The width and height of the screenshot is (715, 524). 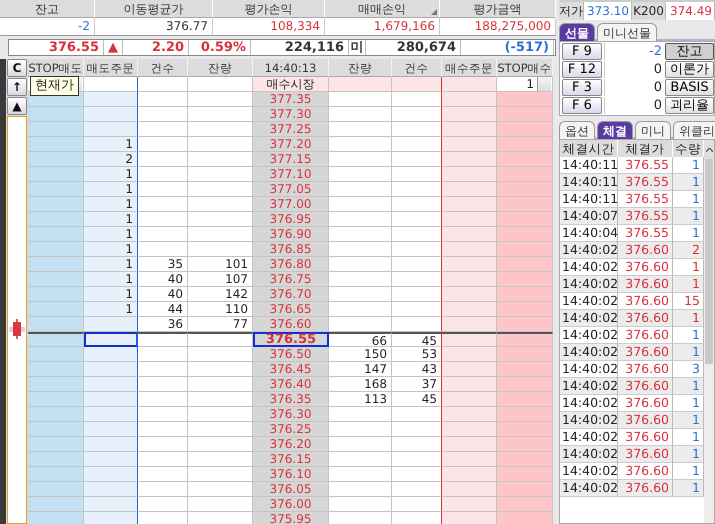 What do you see at coordinates (582, 105) in the screenshot?
I see `contract-button: F 6` at bounding box center [582, 105].